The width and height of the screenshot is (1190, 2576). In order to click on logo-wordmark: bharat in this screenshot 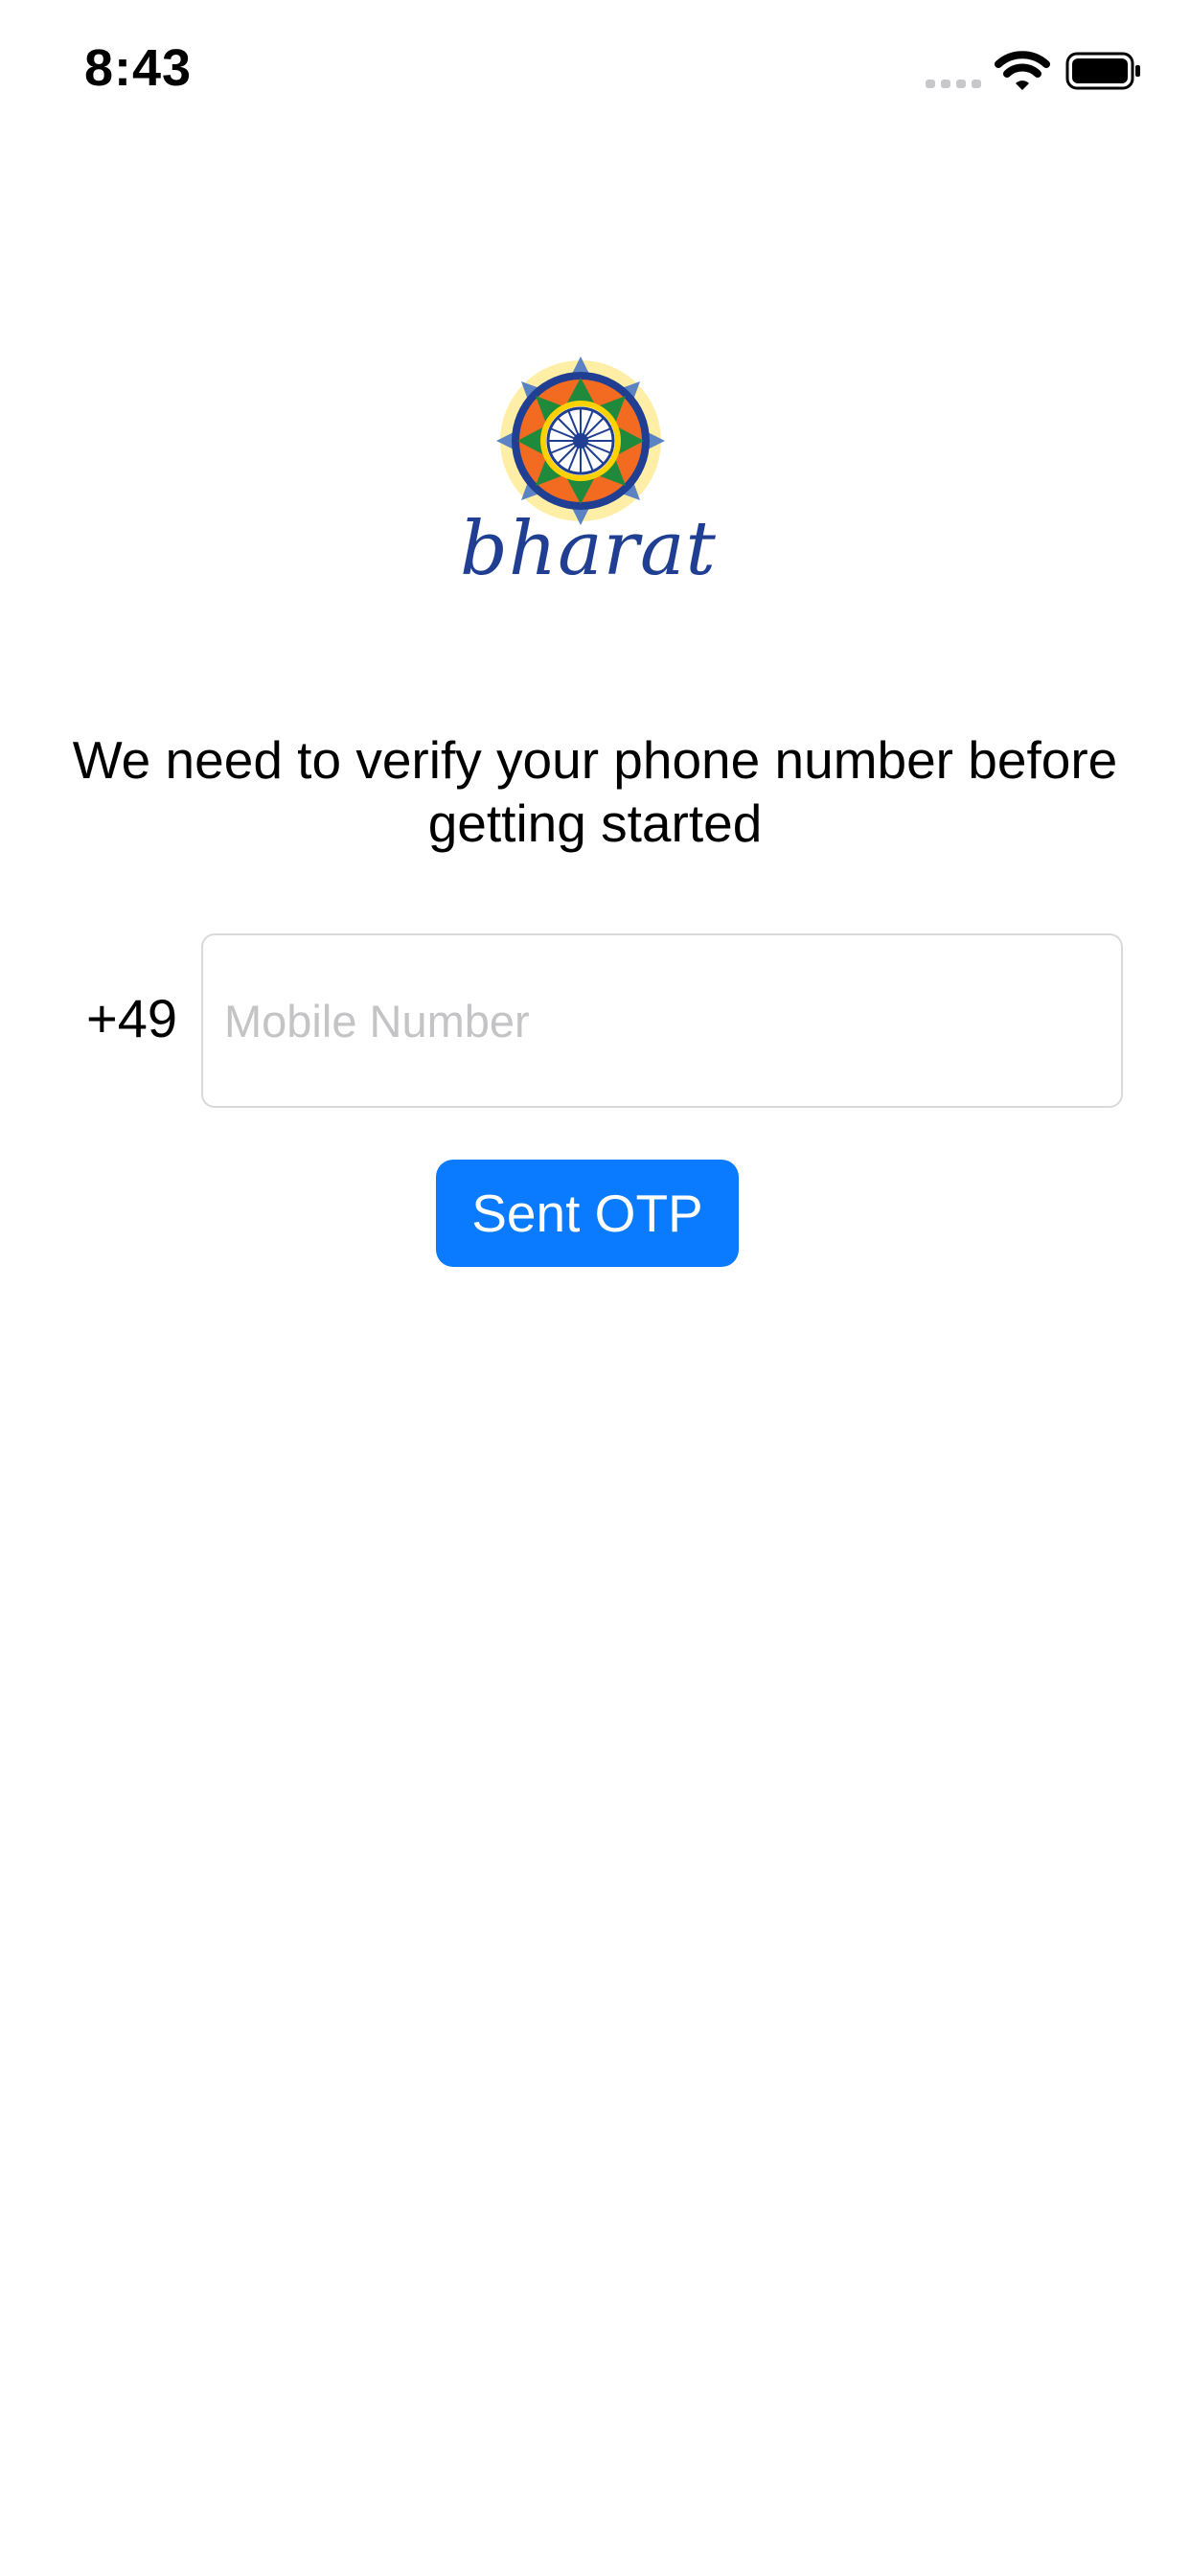, I will do `click(589, 549)`.